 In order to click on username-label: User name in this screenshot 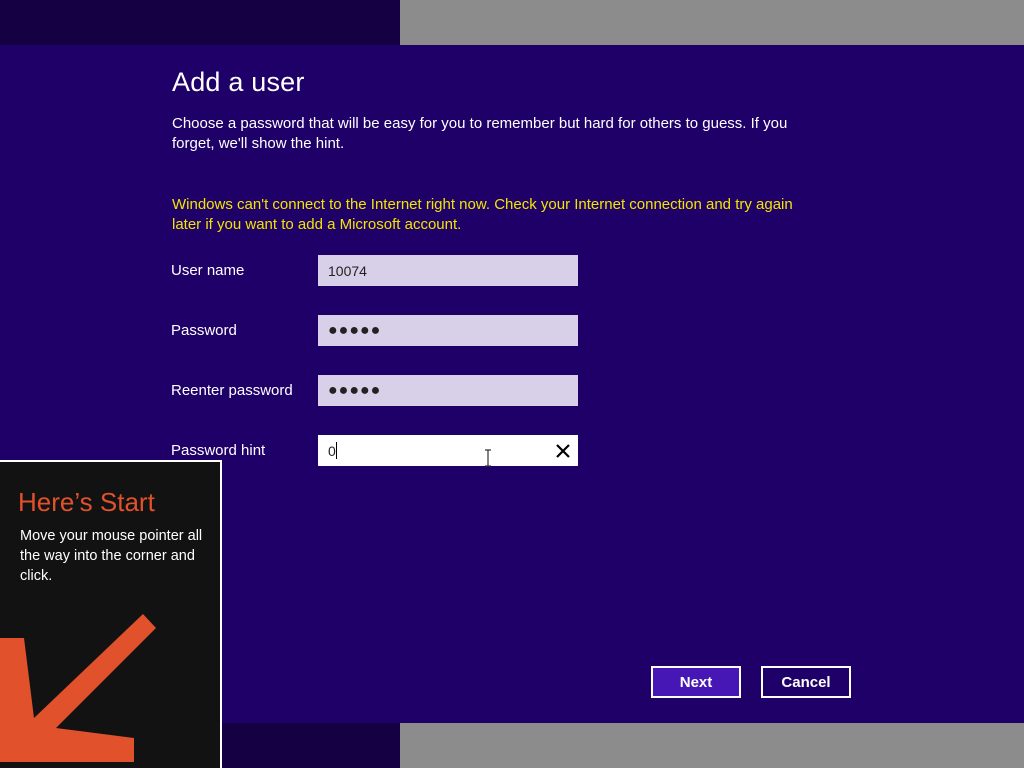, I will do `click(208, 270)`.